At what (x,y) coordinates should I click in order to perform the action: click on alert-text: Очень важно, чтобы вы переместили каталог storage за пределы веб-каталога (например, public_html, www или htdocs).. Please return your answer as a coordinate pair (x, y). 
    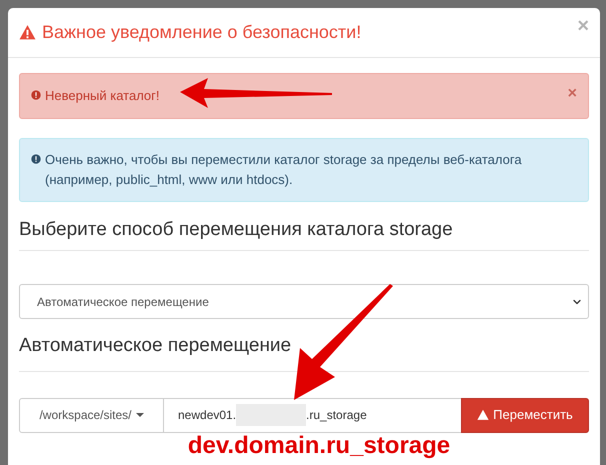
    Looking at the image, I should click on (284, 169).